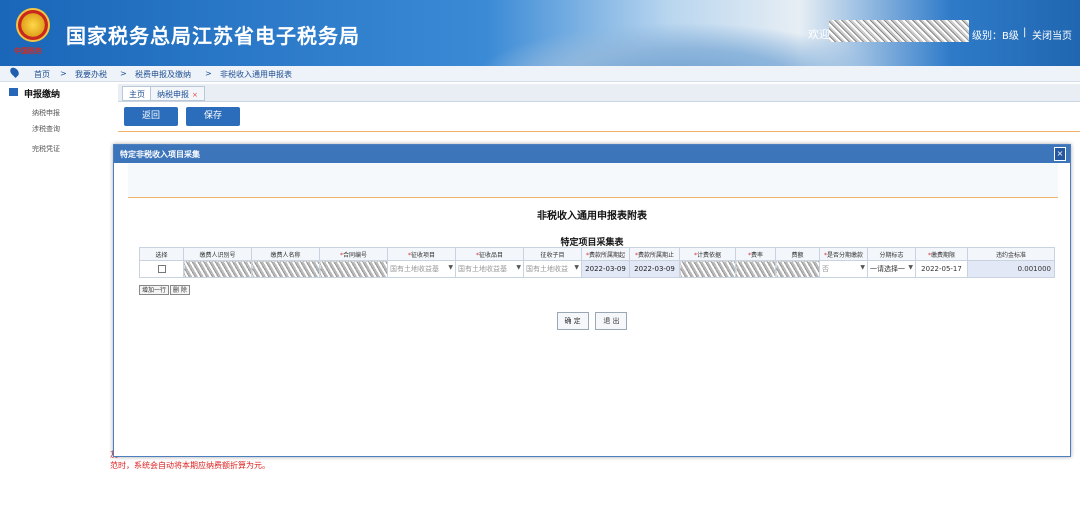  I want to click on levy-item-select: 国有土地收益基, so click(421, 269).